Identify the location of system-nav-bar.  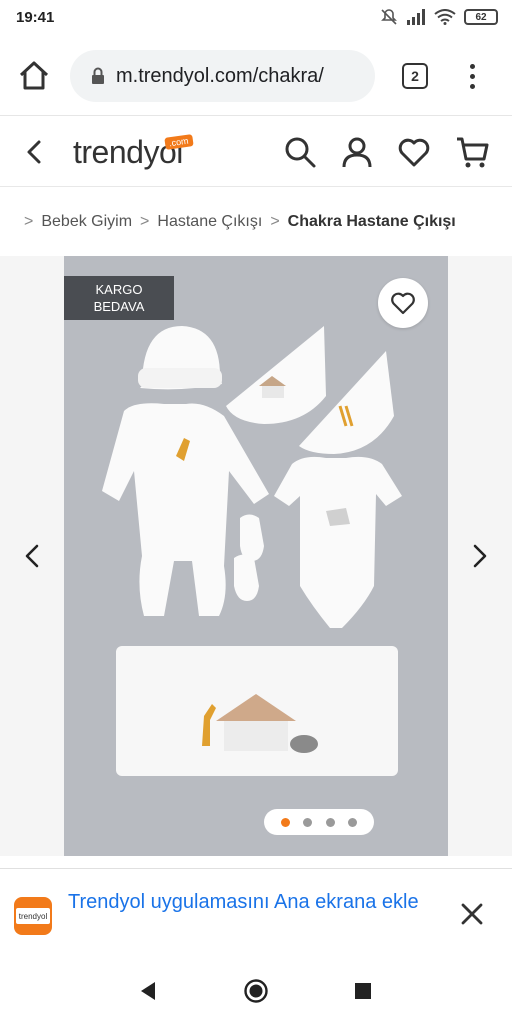
(256, 991).